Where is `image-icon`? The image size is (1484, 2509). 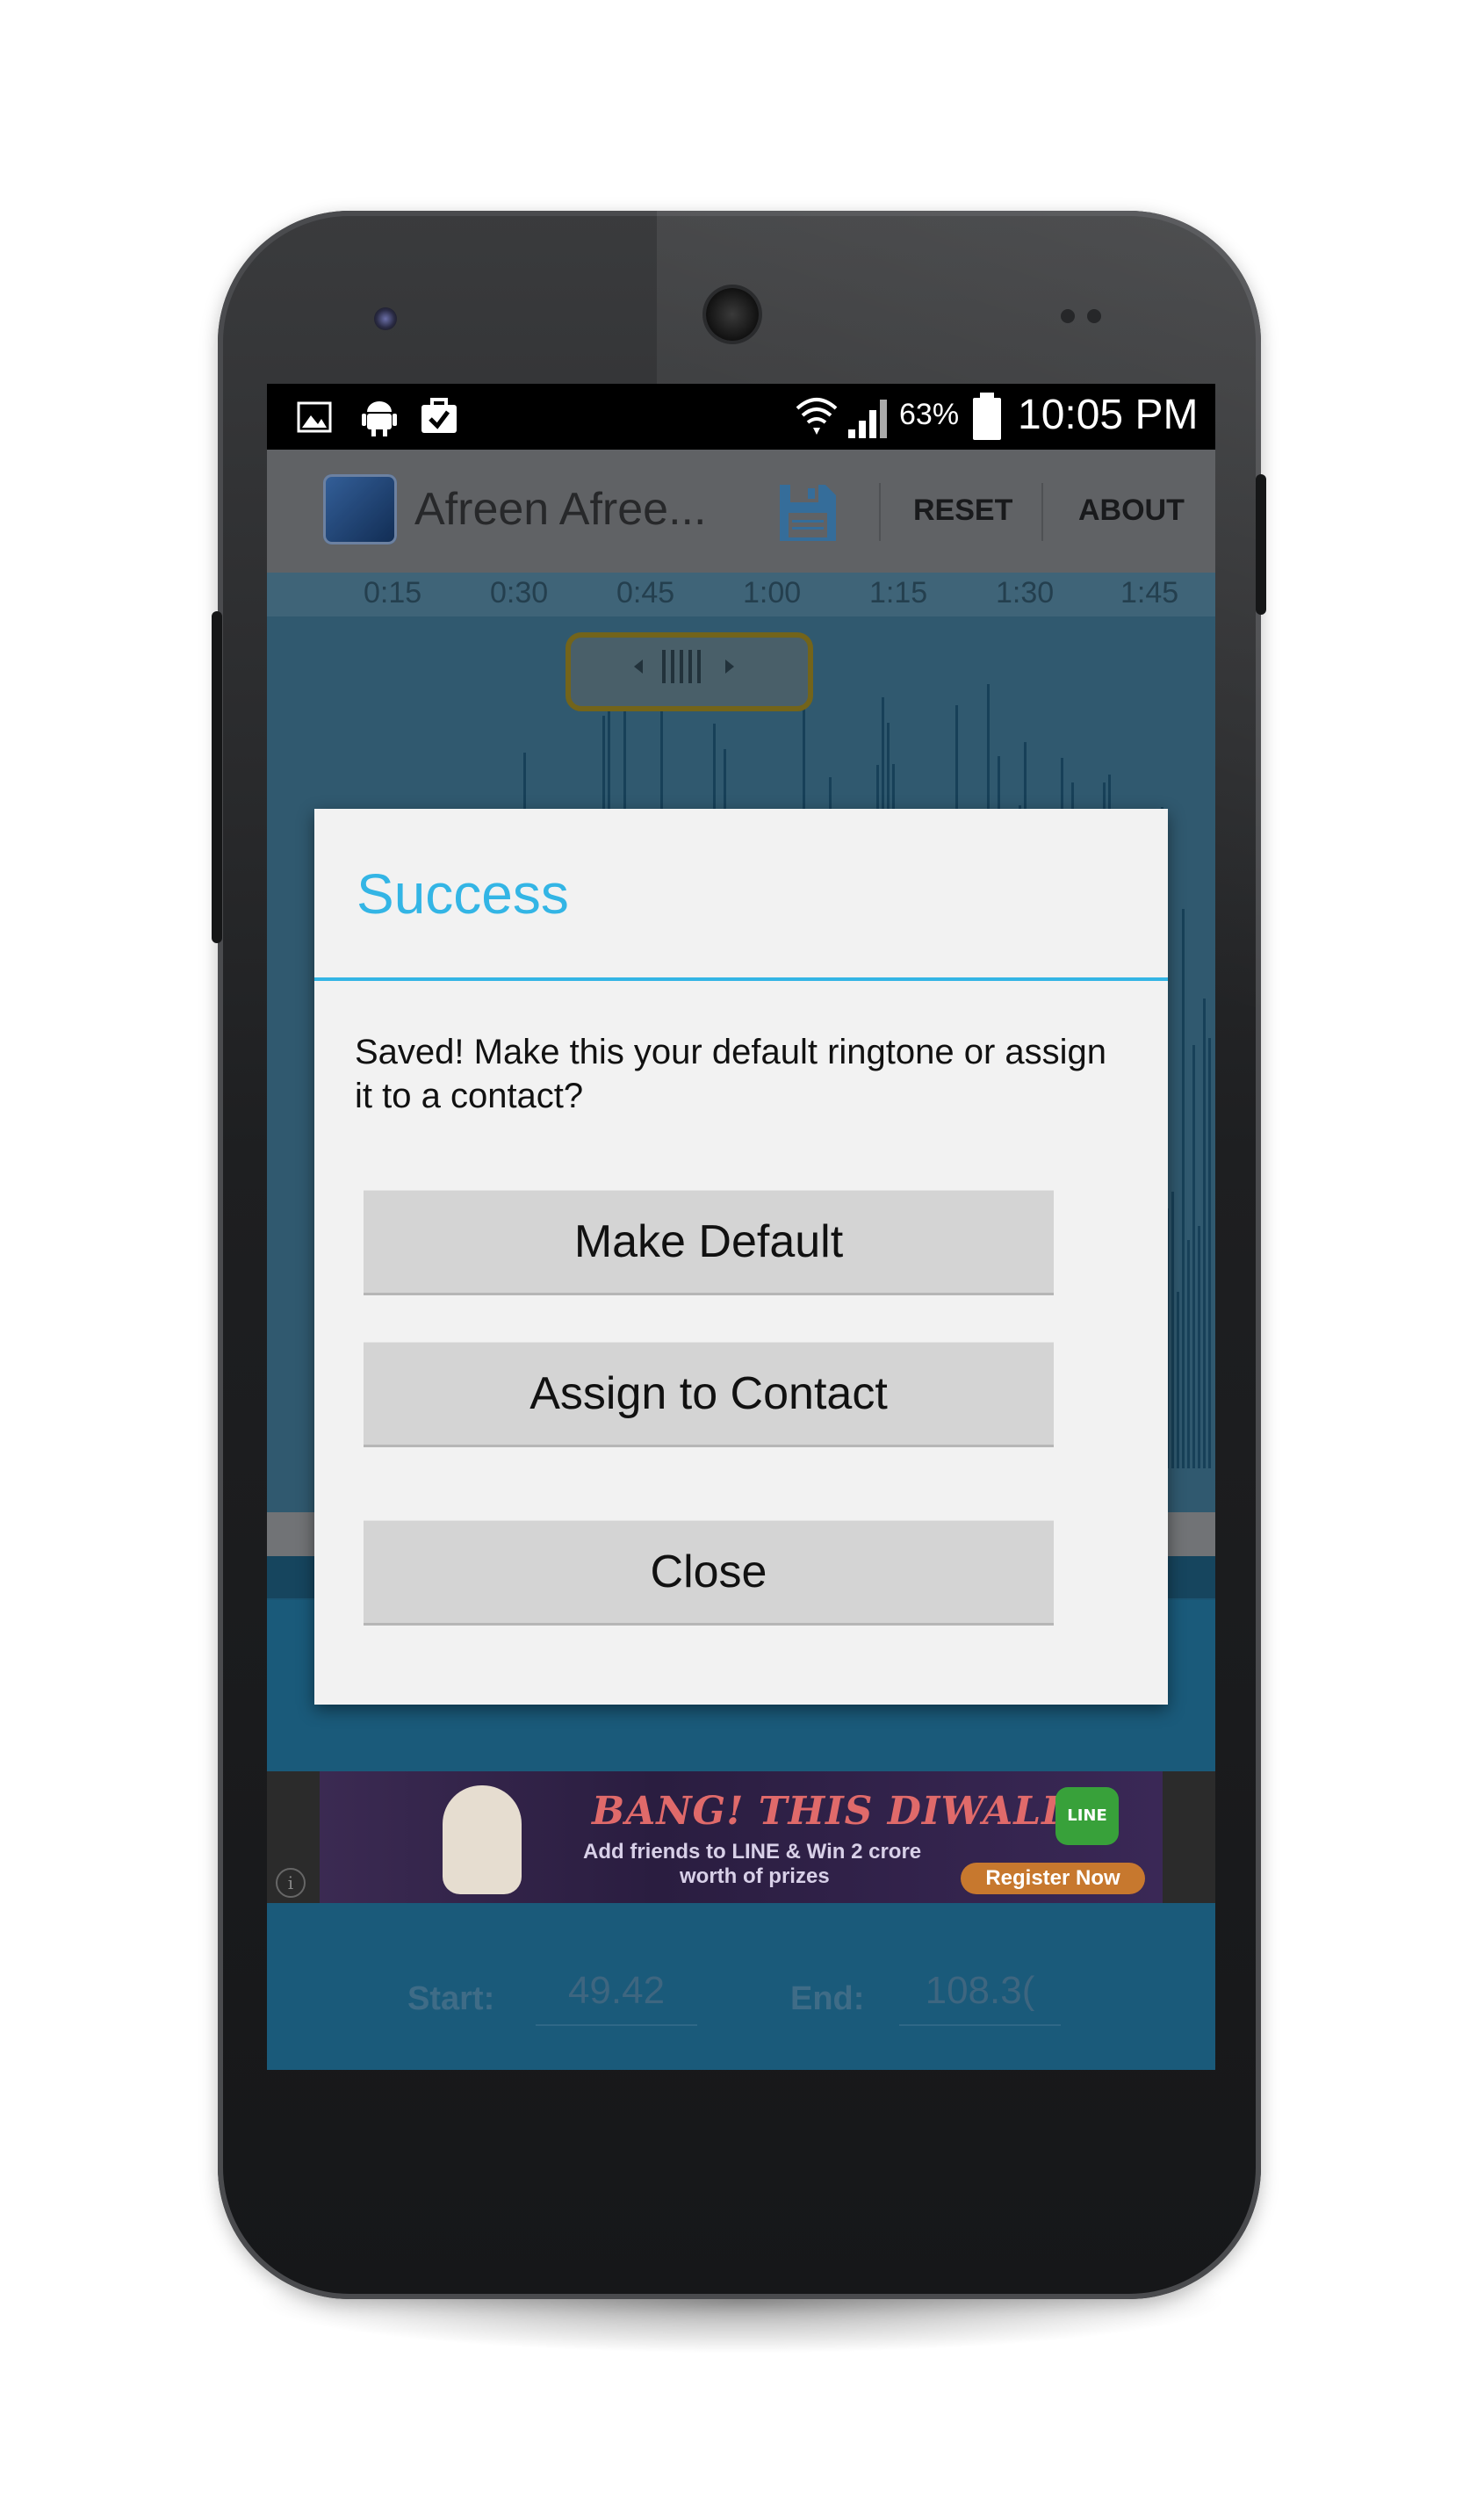 image-icon is located at coordinates (314, 417).